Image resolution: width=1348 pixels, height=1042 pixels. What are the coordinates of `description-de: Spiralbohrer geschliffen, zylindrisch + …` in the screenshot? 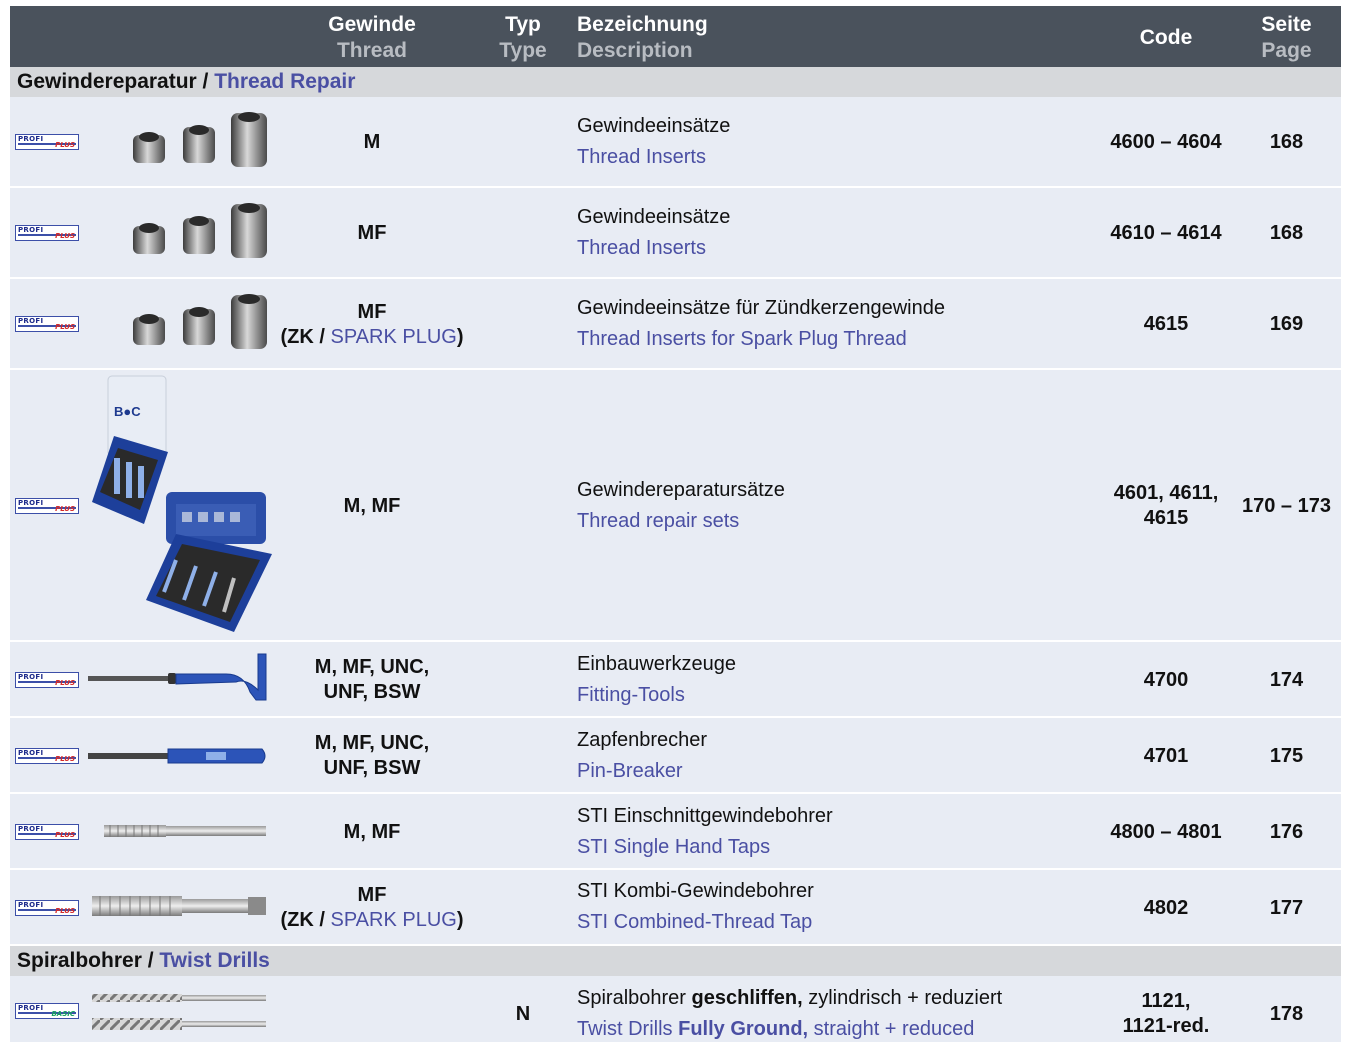 It's located at (790, 998).